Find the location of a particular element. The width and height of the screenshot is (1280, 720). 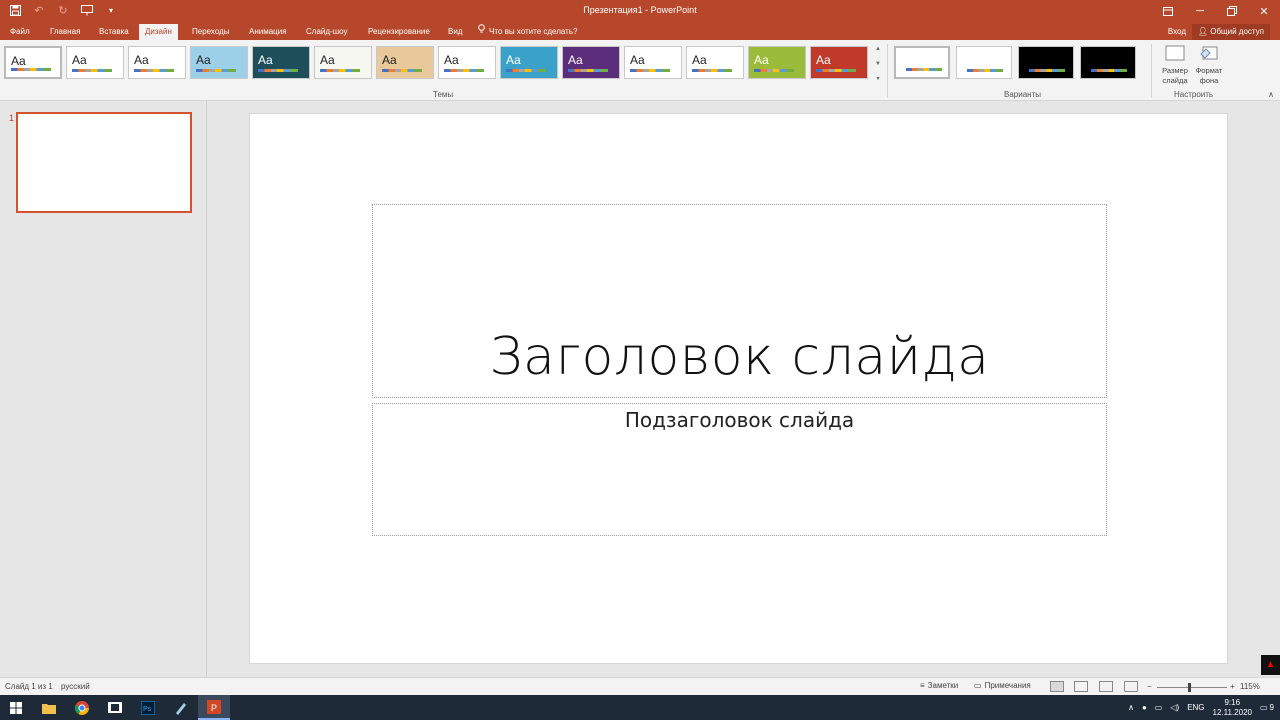

ribbon-display-options-icon is located at coordinates (1168, 11).